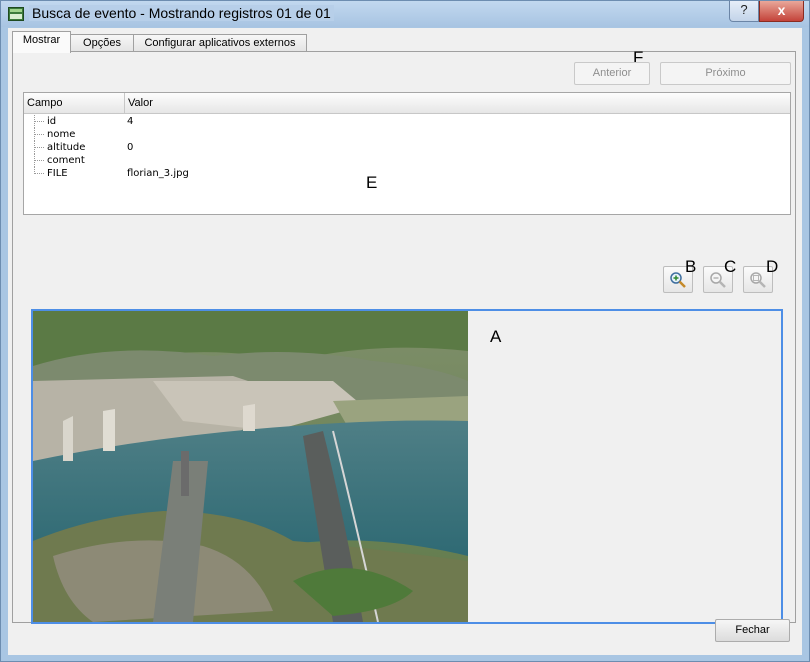 This screenshot has height=662, width=810. What do you see at coordinates (74, 103) in the screenshot?
I see `column-header-campo: Campo` at bounding box center [74, 103].